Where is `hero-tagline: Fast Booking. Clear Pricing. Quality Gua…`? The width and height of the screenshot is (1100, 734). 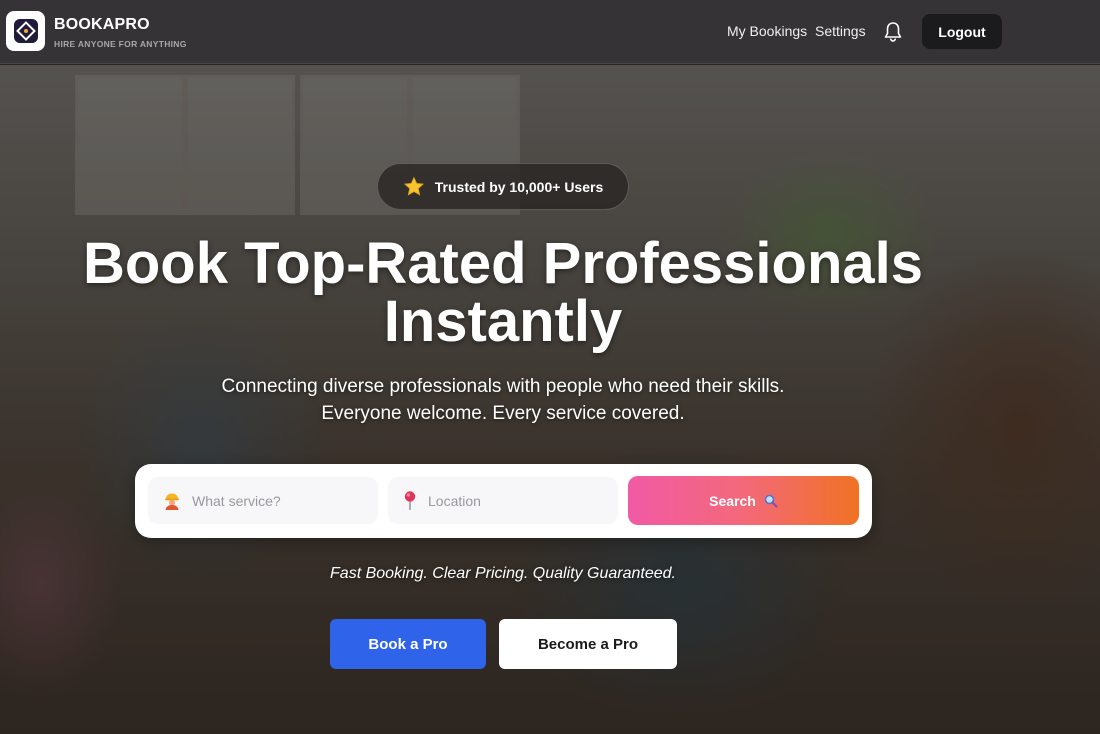
hero-tagline: Fast Booking. Clear Pricing. Quality Gua… is located at coordinates (503, 573).